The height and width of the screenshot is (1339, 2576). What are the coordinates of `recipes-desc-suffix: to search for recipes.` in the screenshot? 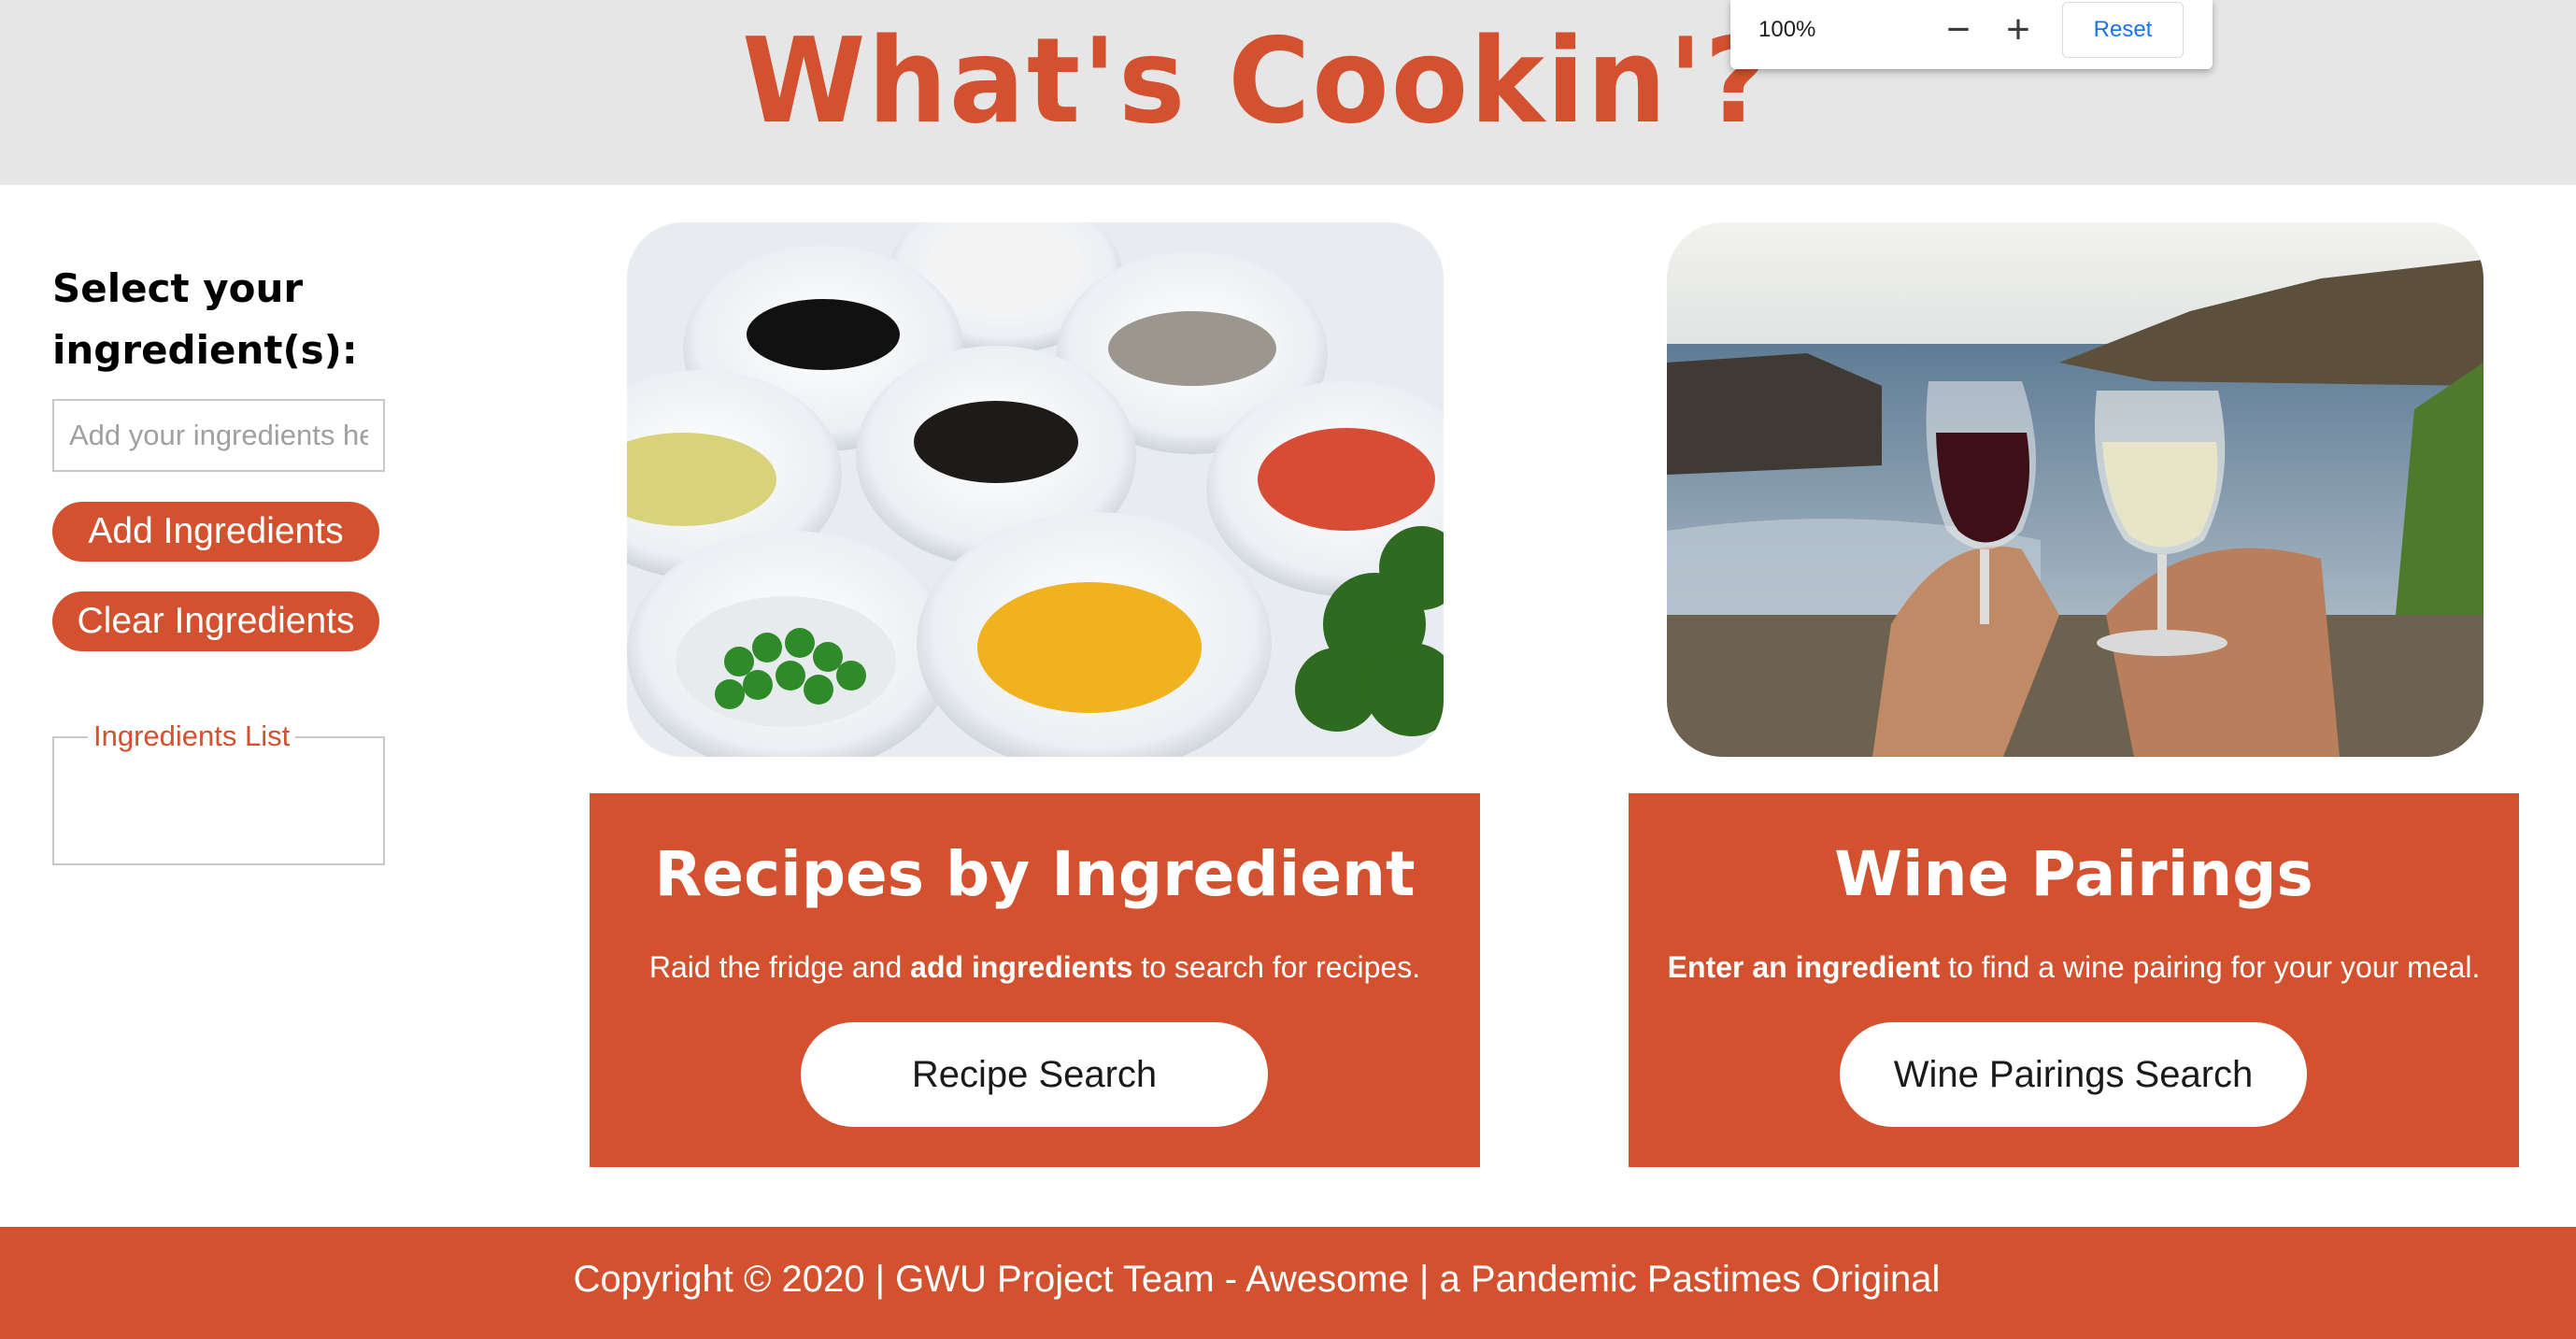 It's located at (1277, 967).